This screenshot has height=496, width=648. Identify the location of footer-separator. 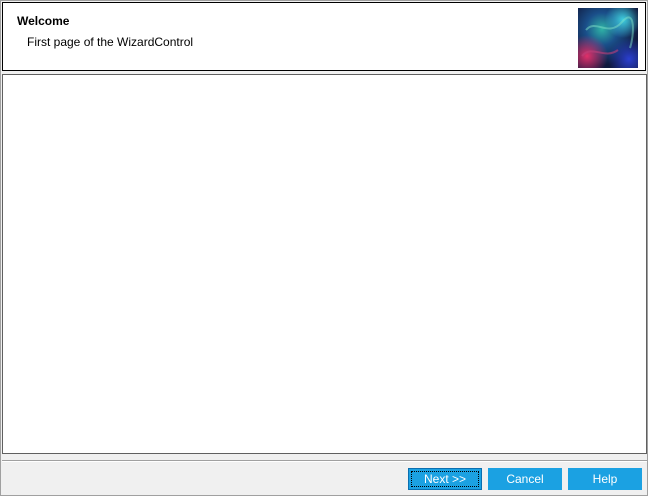
(324, 461).